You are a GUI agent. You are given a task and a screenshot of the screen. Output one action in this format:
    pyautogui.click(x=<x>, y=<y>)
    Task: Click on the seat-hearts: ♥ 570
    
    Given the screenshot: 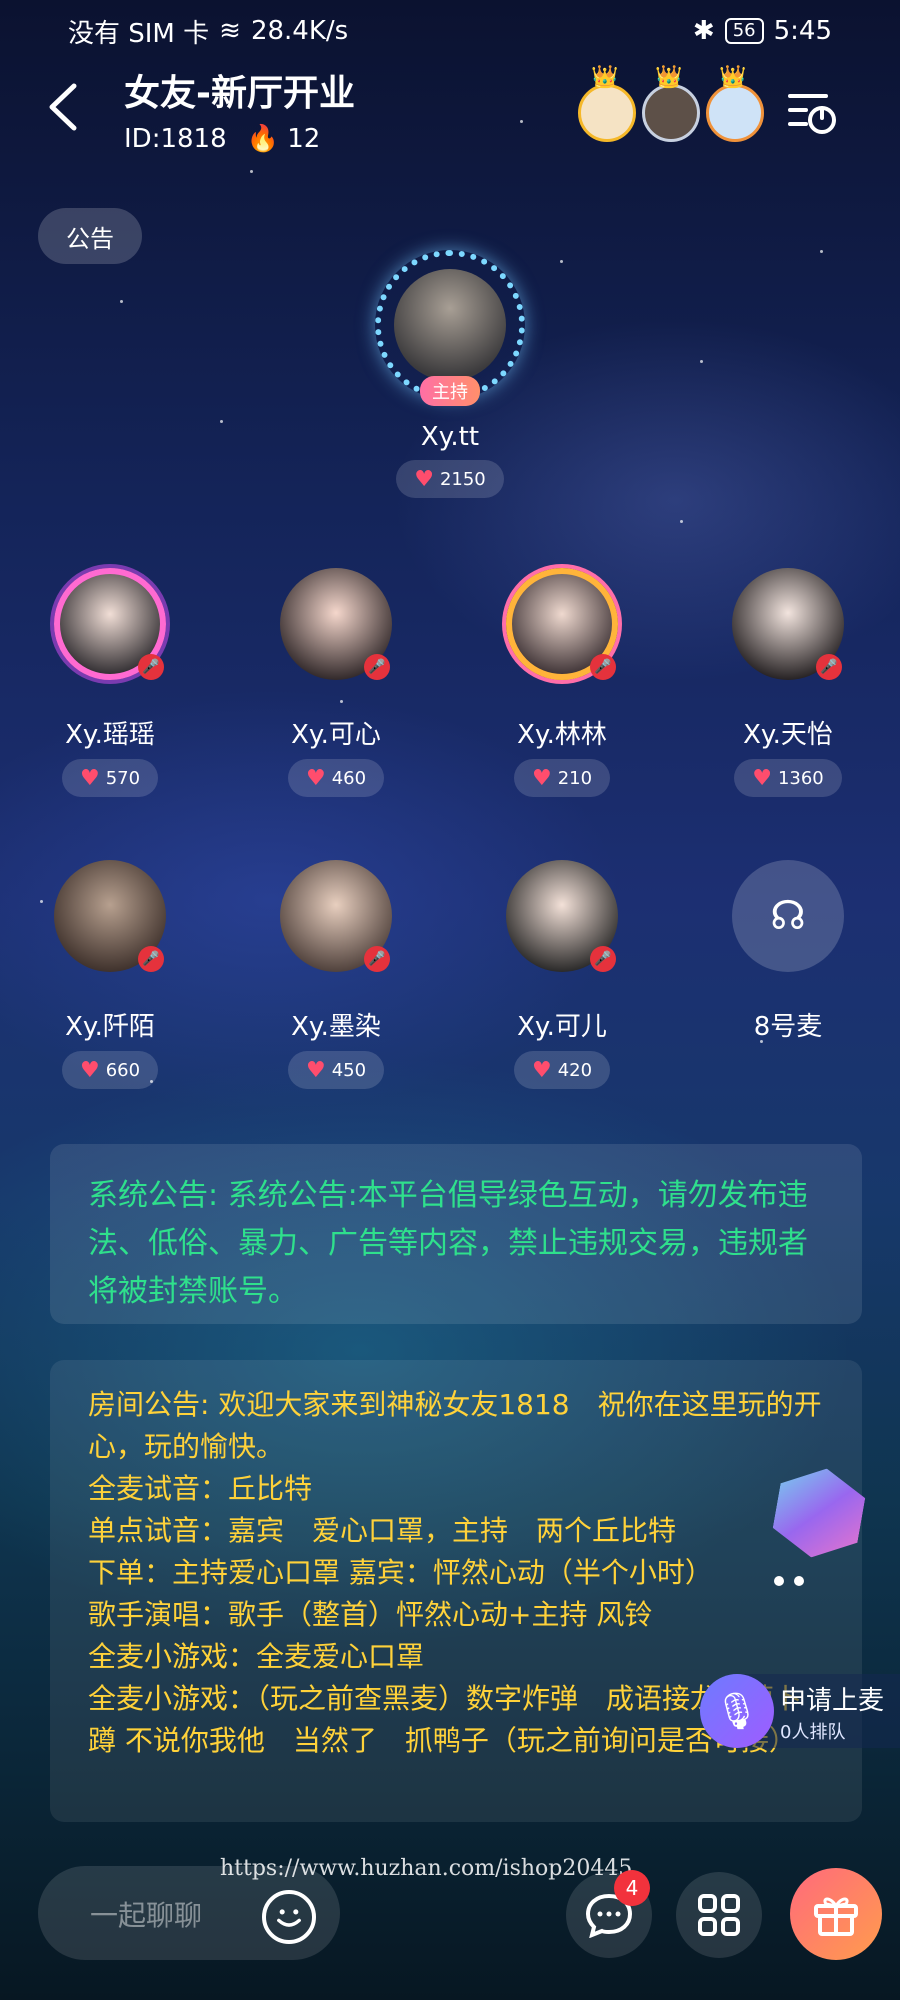 What is the action you would take?
    pyautogui.click(x=110, y=778)
    